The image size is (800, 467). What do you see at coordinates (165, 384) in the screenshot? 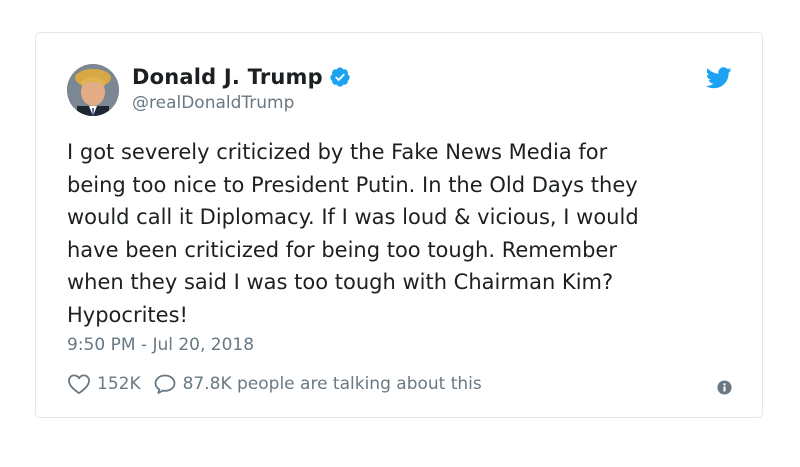
I see `speech-bubble-icon` at bounding box center [165, 384].